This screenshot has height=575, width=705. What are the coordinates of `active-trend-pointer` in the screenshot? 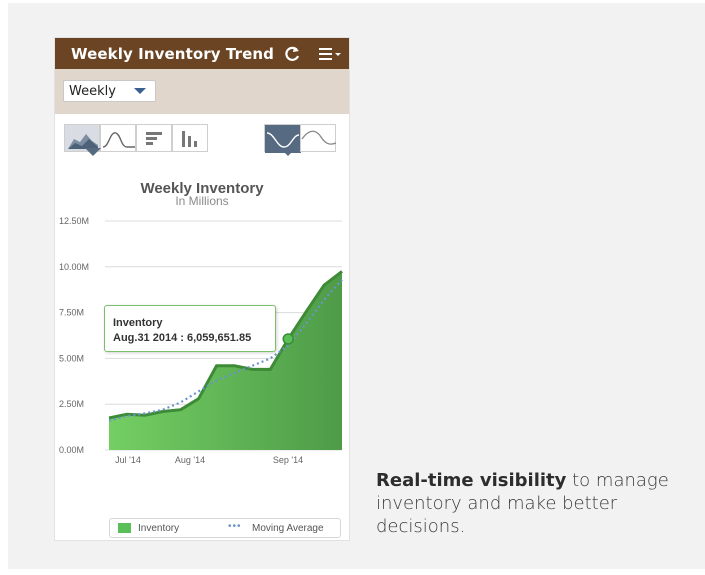 It's located at (288, 152).